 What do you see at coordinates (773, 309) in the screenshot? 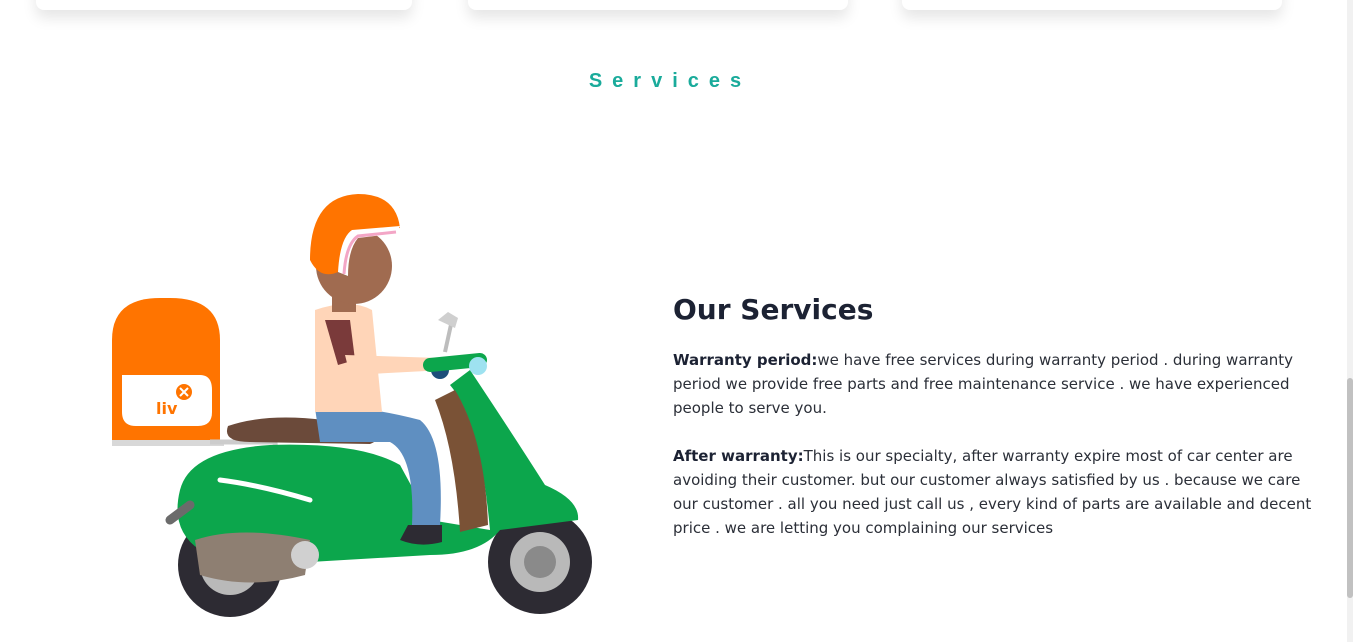
I see `services-title: Our Services` at bounding box center [773, 309].